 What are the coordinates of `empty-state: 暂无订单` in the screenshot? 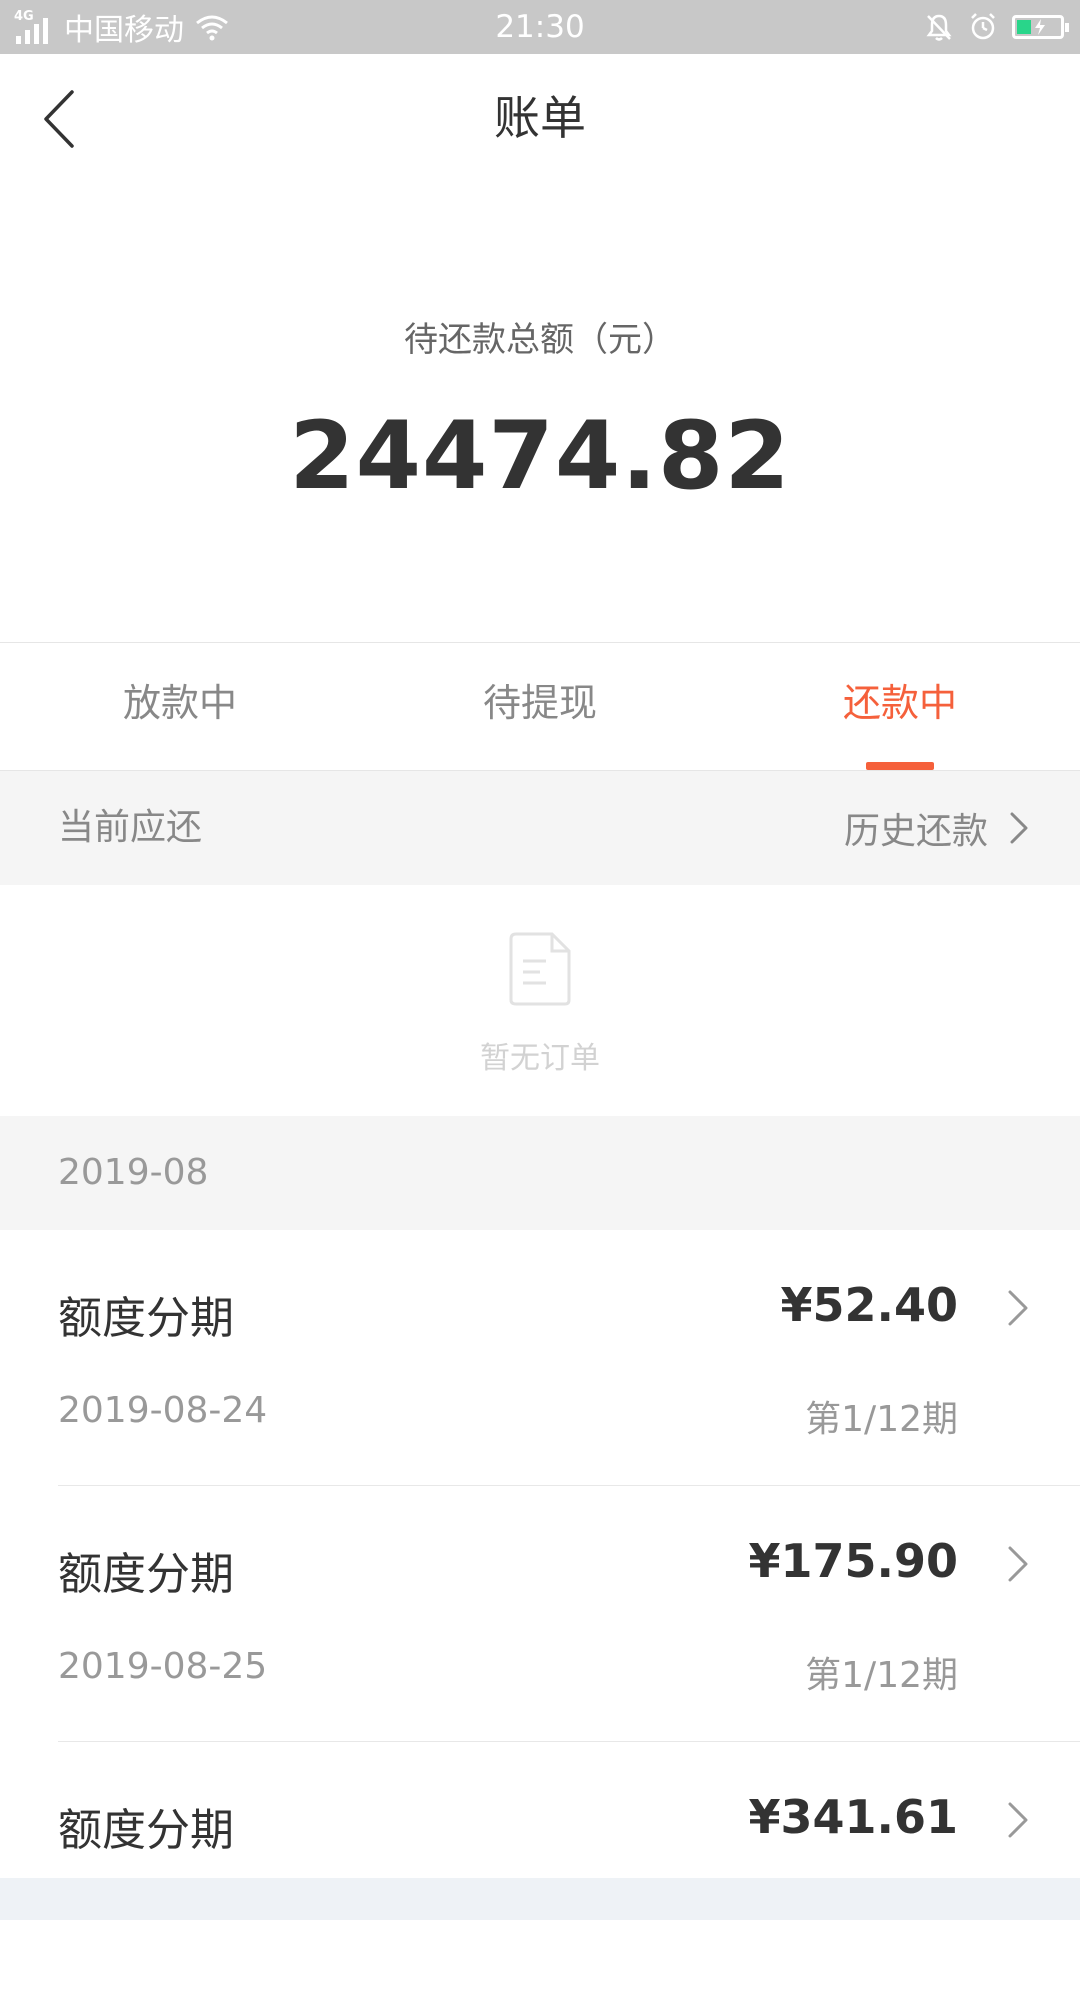 It's located at (540, 1000).